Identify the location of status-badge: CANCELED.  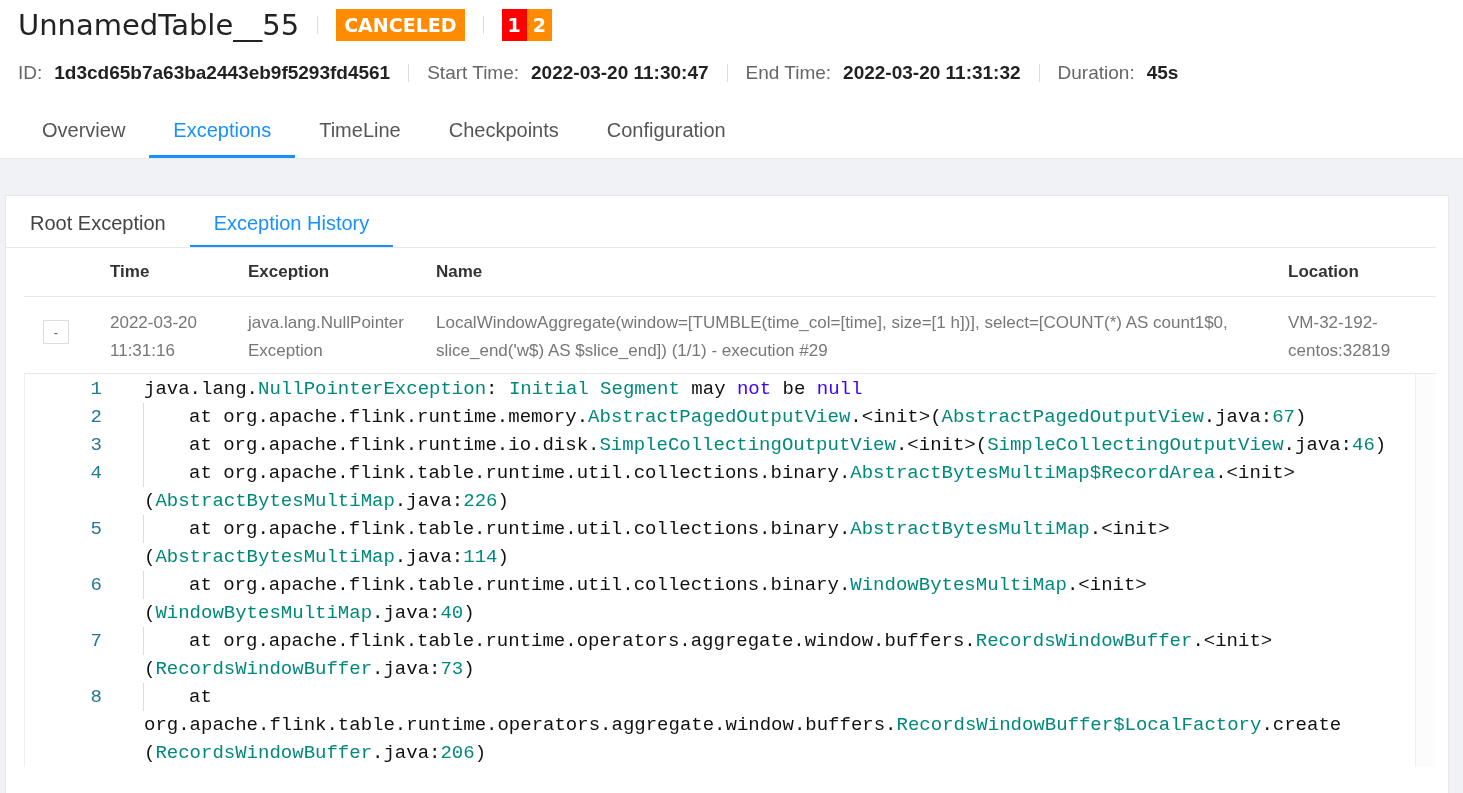
(400, 25).